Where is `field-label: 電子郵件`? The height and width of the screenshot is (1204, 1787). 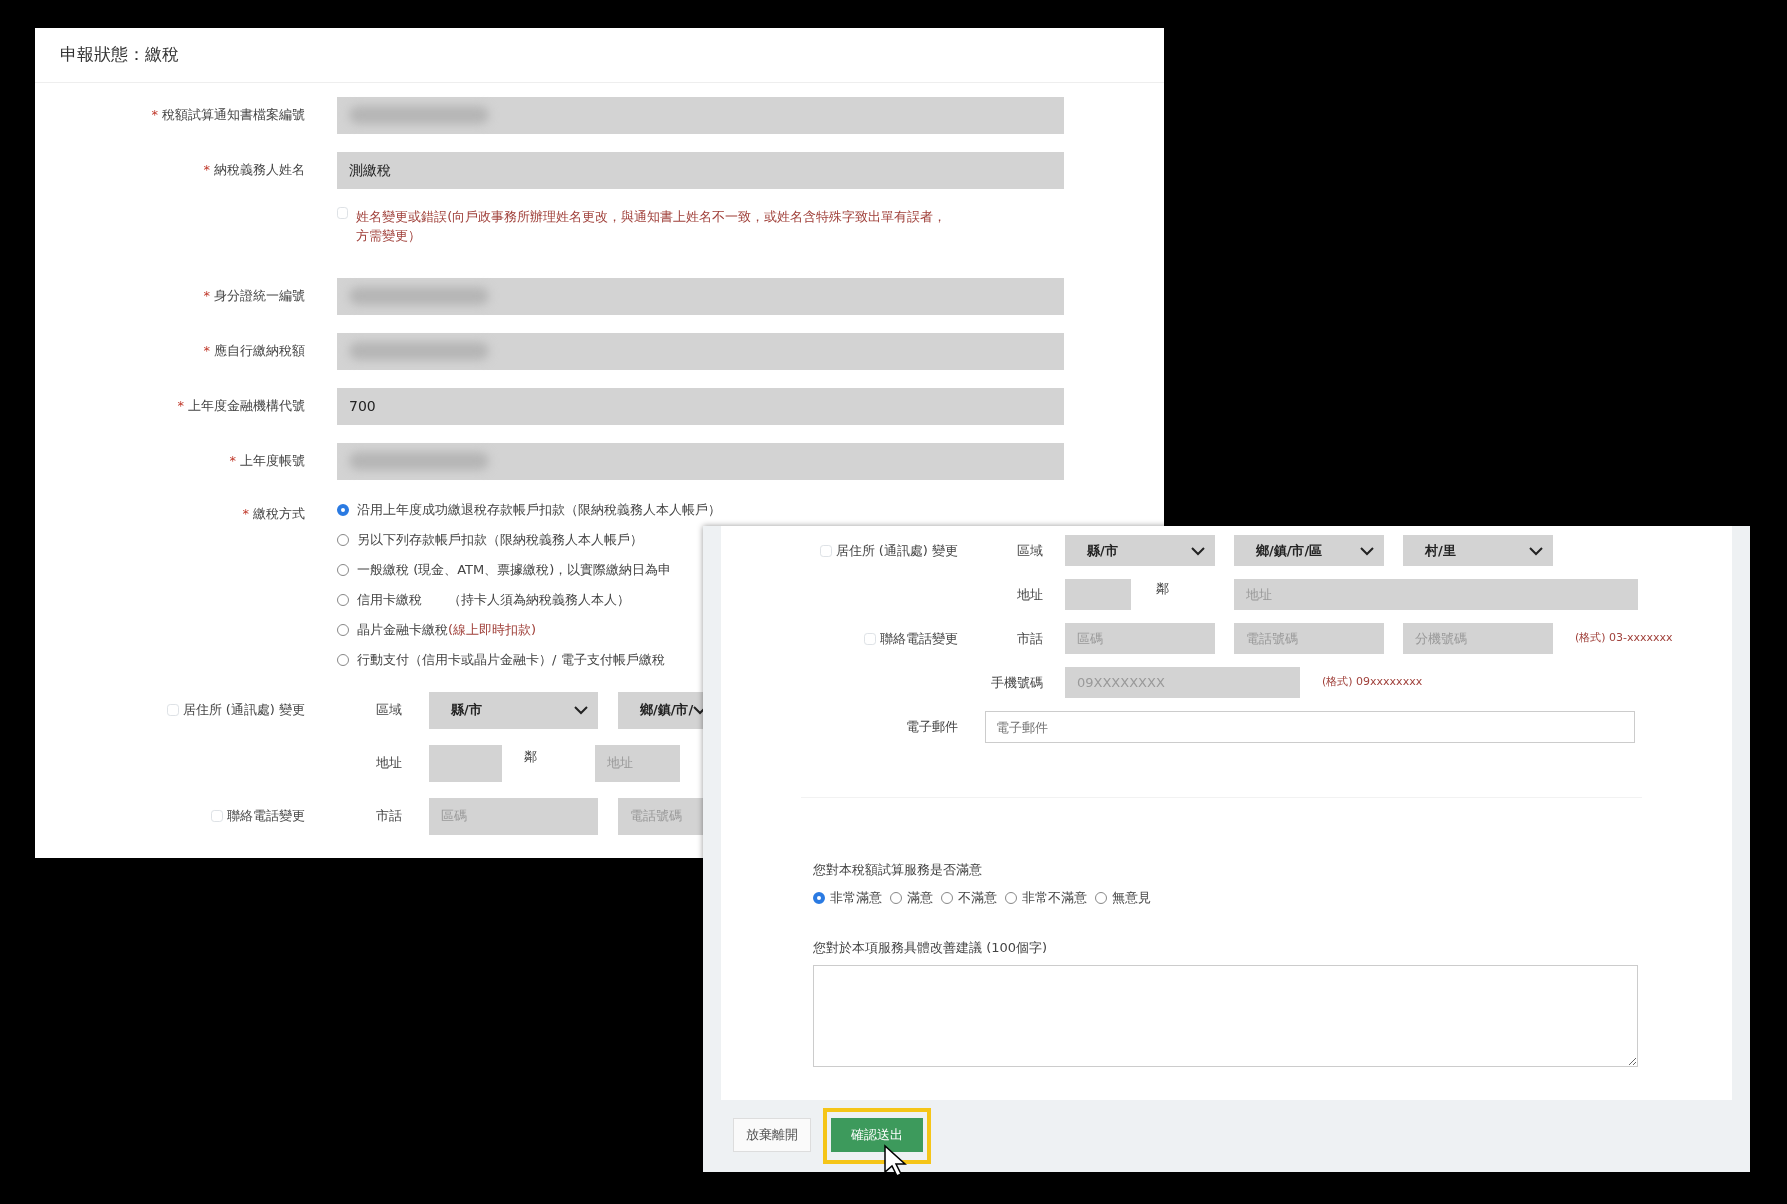 field-label: 電子郵件 is located at coordinates (931, 727).